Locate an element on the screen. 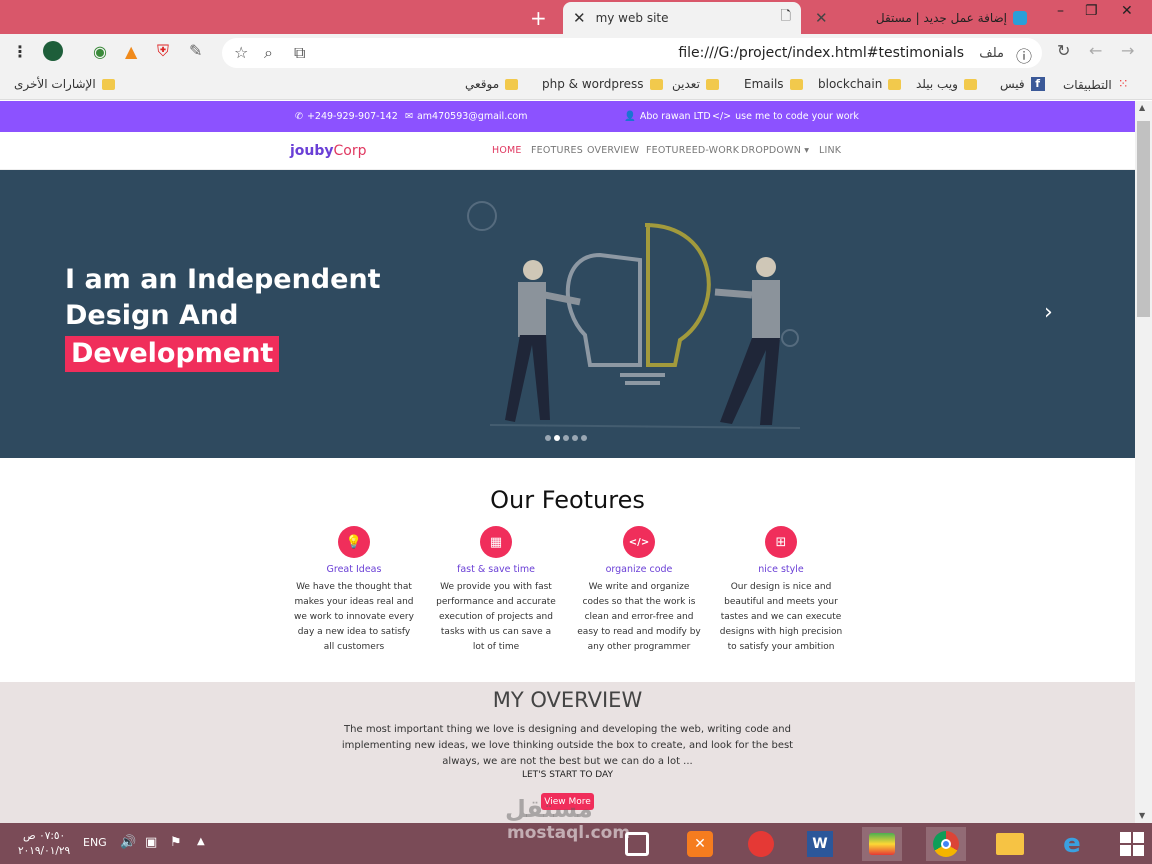  bookmark-item: تعدين is located at coordinates (695, 84).